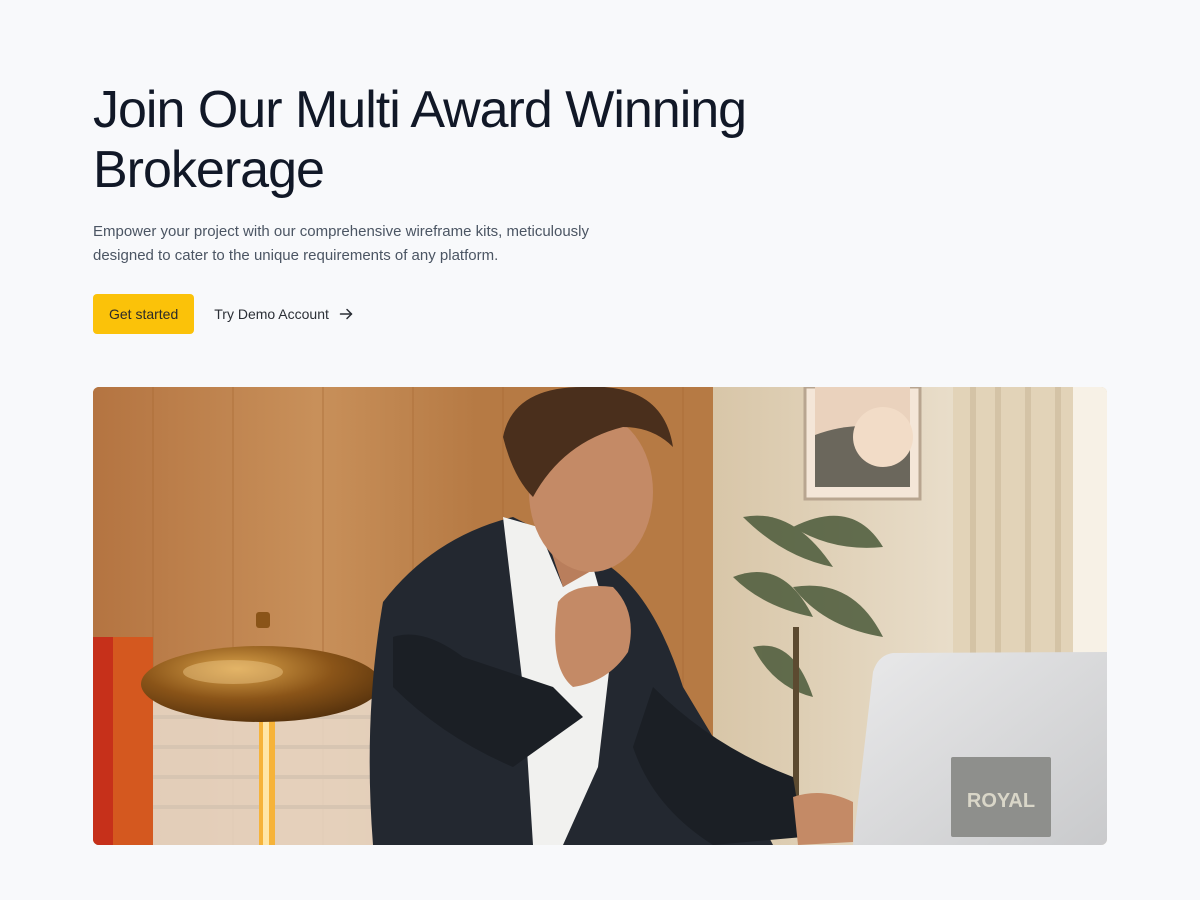 The height and width of the screenshot is (900, 1200). I want to click on cta-row: Get started Try Demo Account, so click(600, 314).